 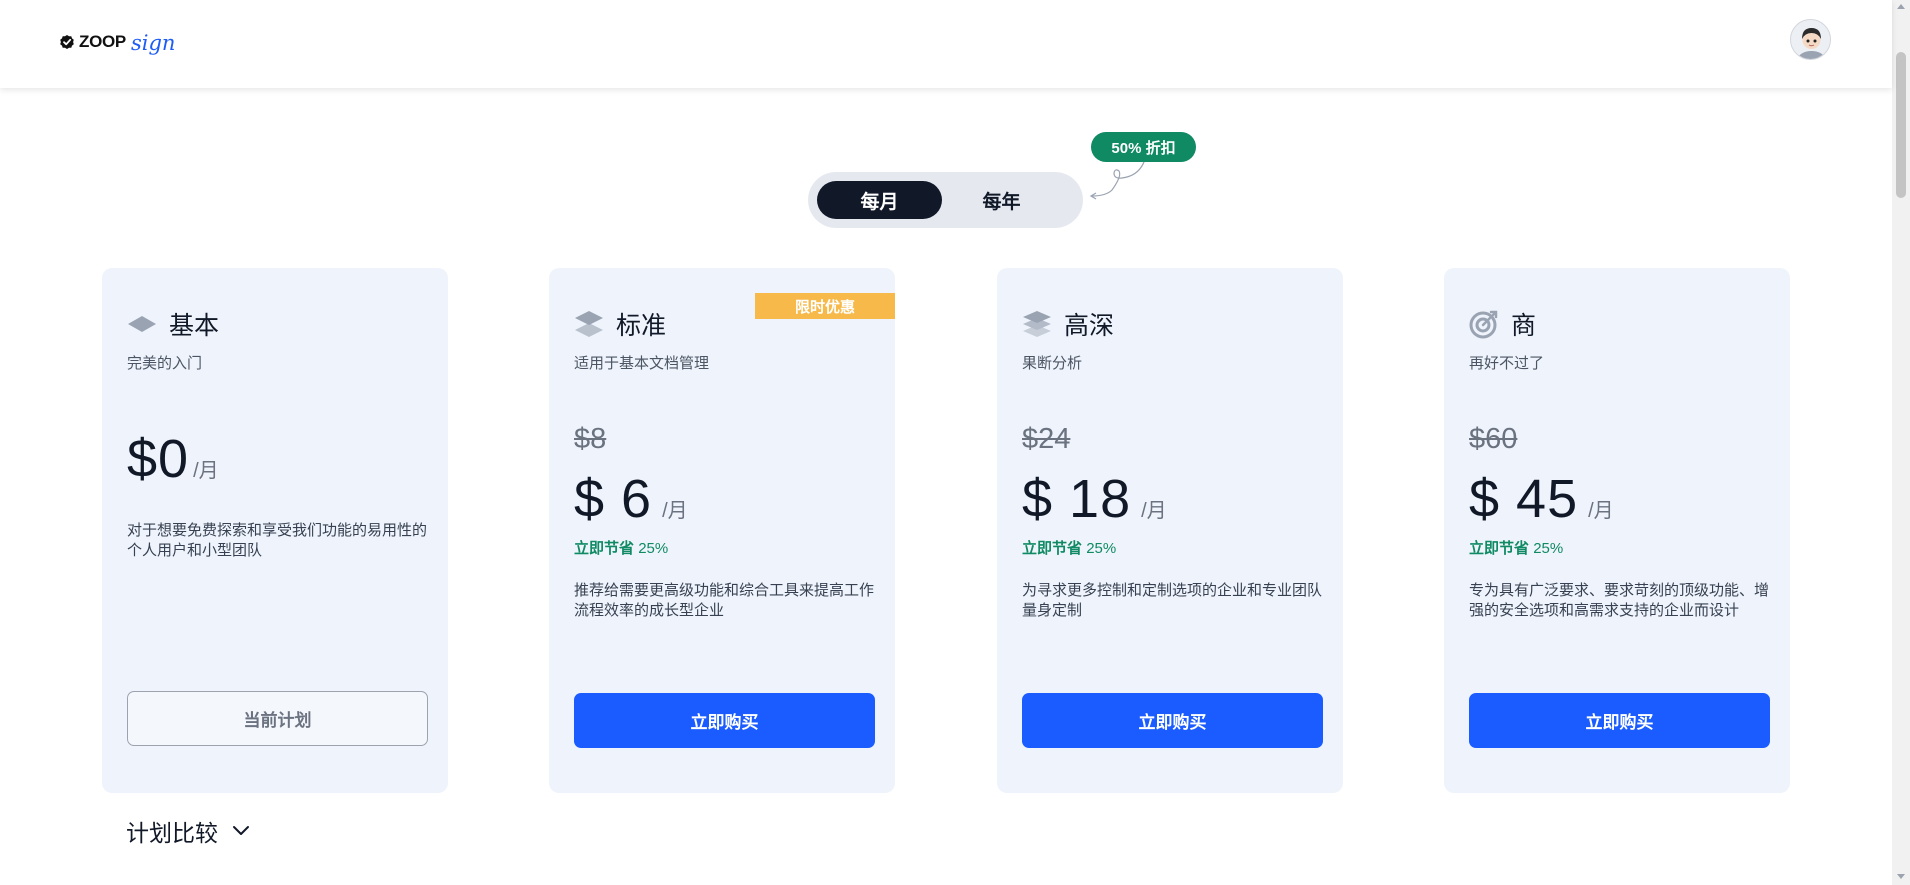 I want to click on price-value: 6, so click(x=637, y=499).